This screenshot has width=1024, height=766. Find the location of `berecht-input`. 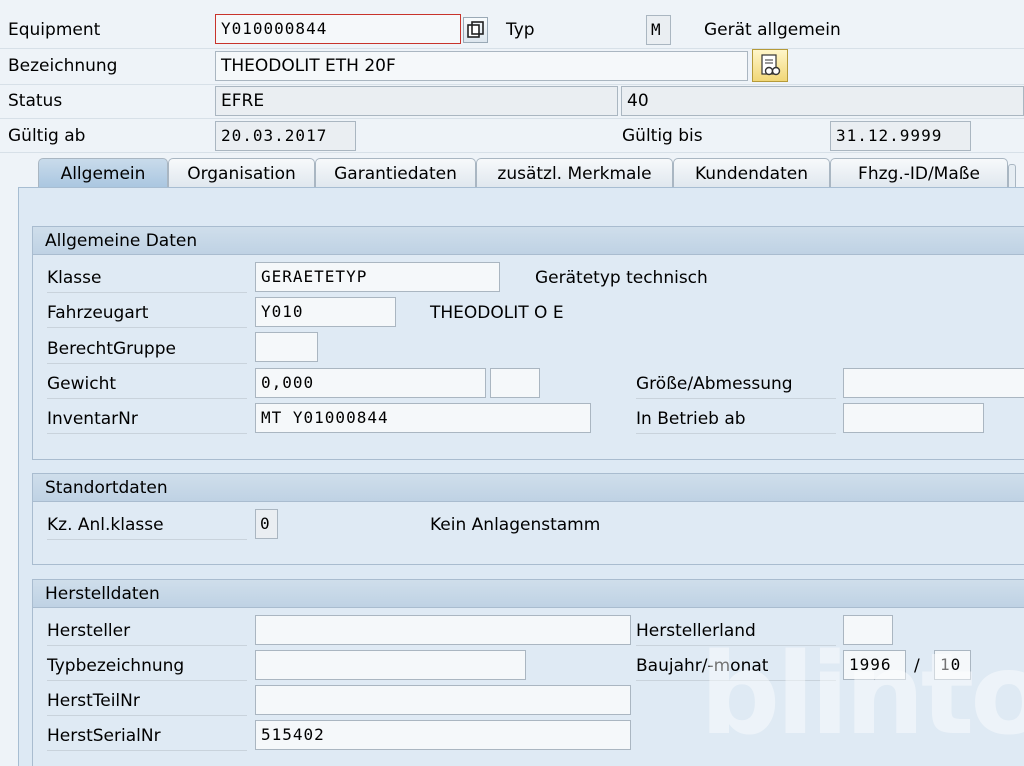

berecht-input is located at coordinates (286, 347).